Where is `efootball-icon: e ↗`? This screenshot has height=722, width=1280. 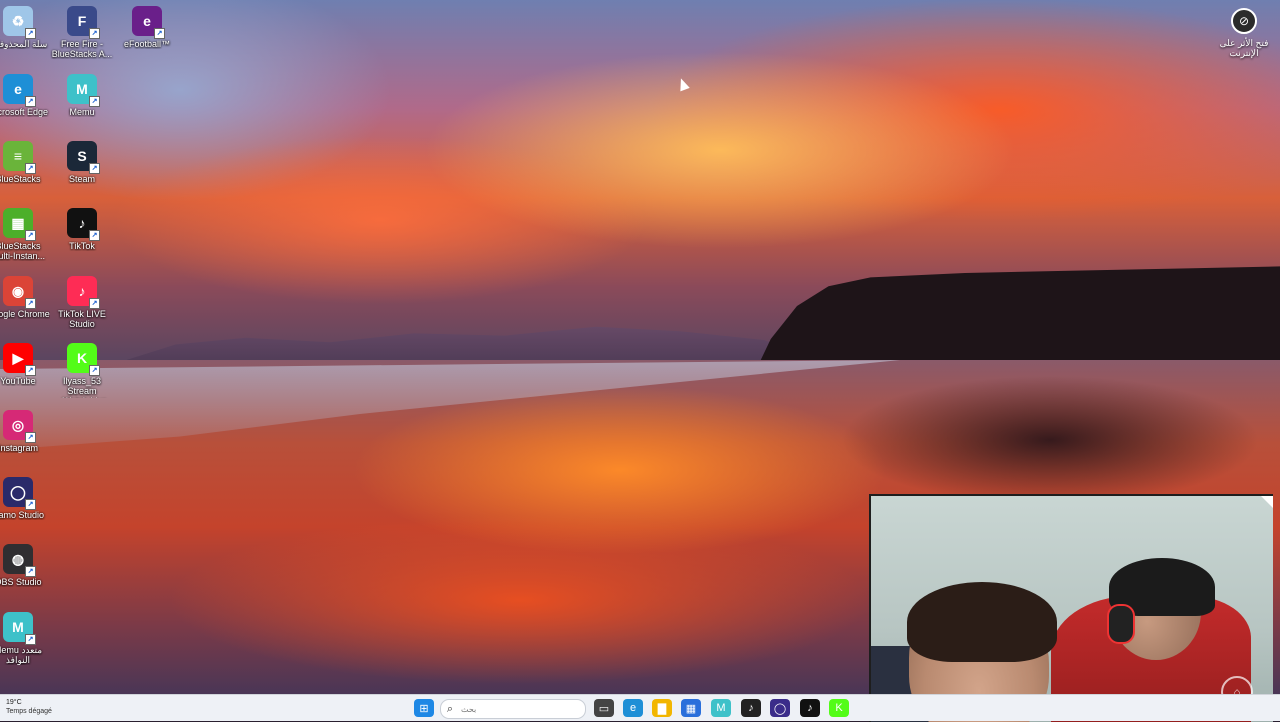 efootball-icon: e ↗ is located at coordinates (148, 22).